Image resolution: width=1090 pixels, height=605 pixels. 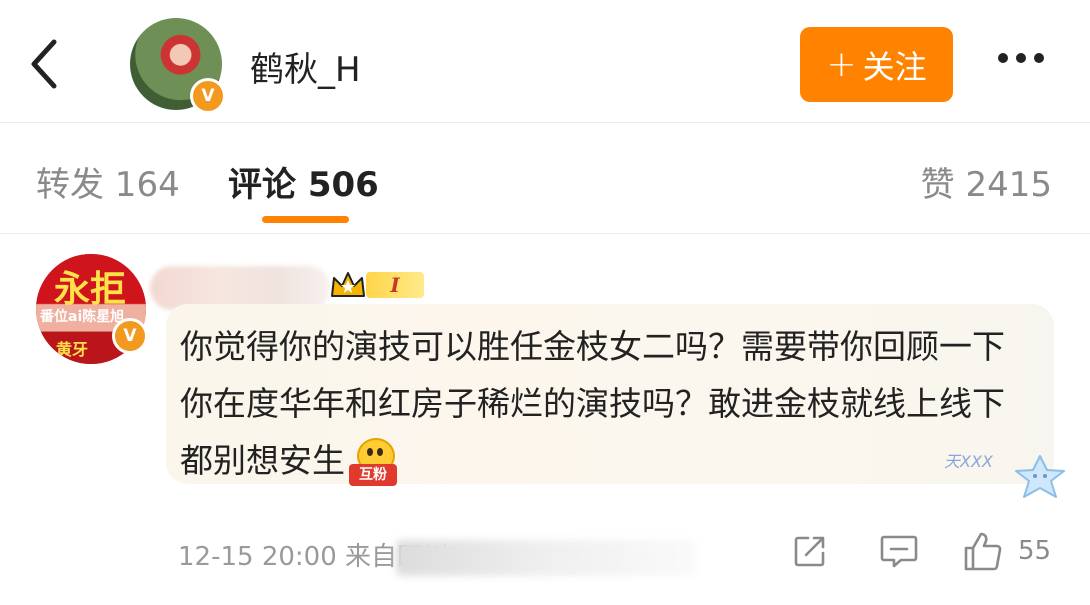 What do you see at coordinates (82, 317) in the screenshot?
I see `avatar-text-line2: 番位ai陈星旭` at bounding box center [82, 317].